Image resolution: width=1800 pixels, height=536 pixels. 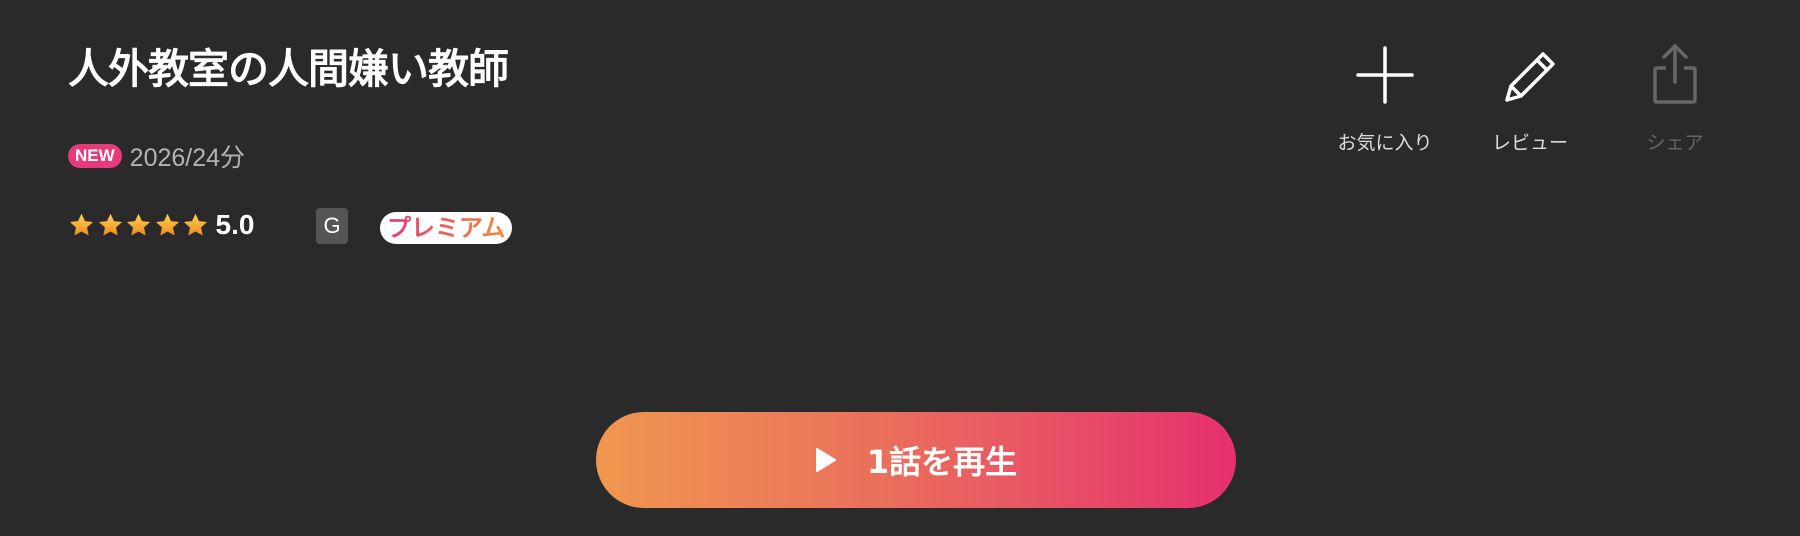 I want to click on review-button: レビュー, so click(x=1530, y=97).